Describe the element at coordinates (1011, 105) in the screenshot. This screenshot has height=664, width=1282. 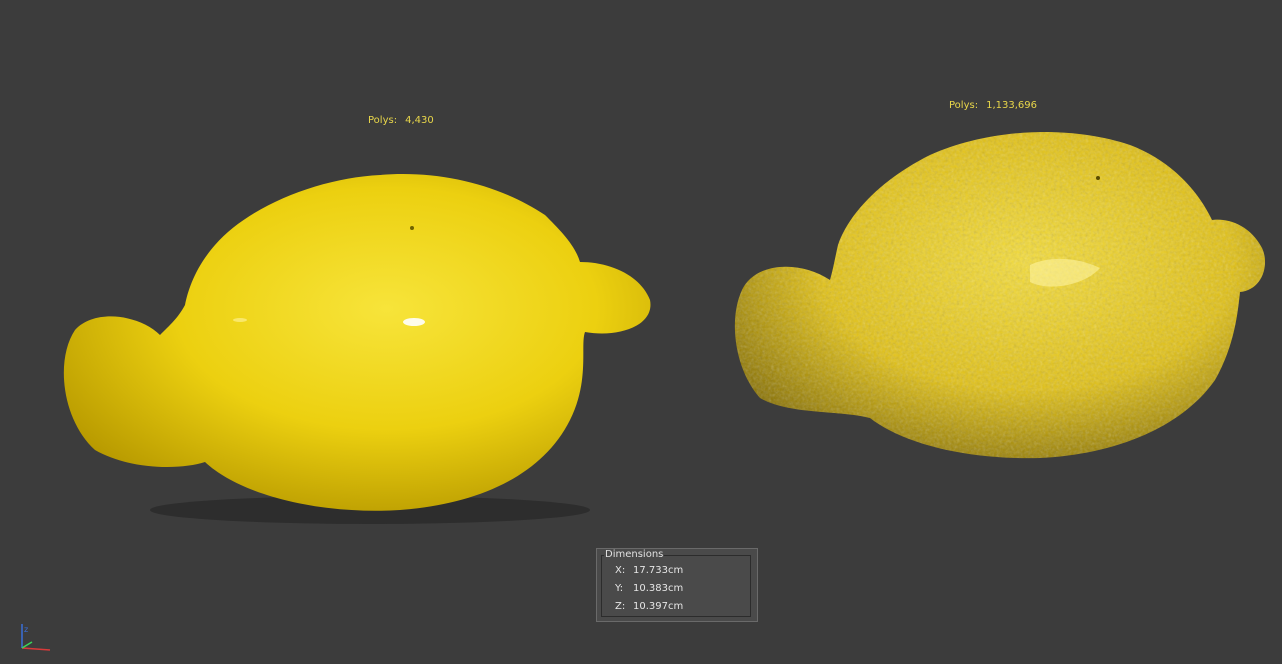
I see `polys-value: 1,133,696` at that location.